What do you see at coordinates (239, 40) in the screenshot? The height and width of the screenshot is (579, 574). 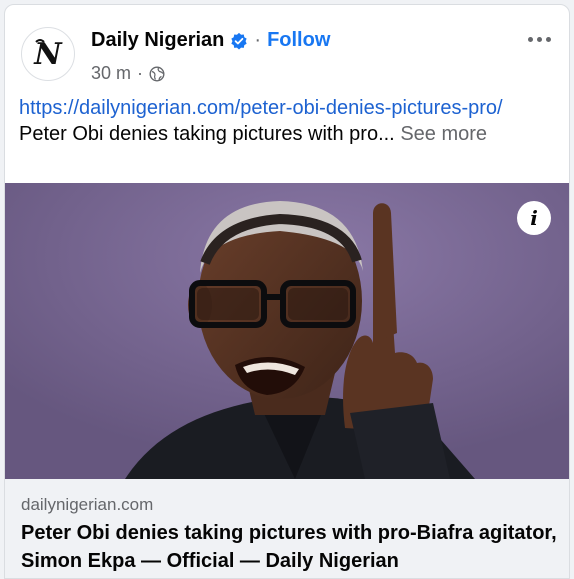 I see `verified-badge-icon` at bounding box center [239, 40].